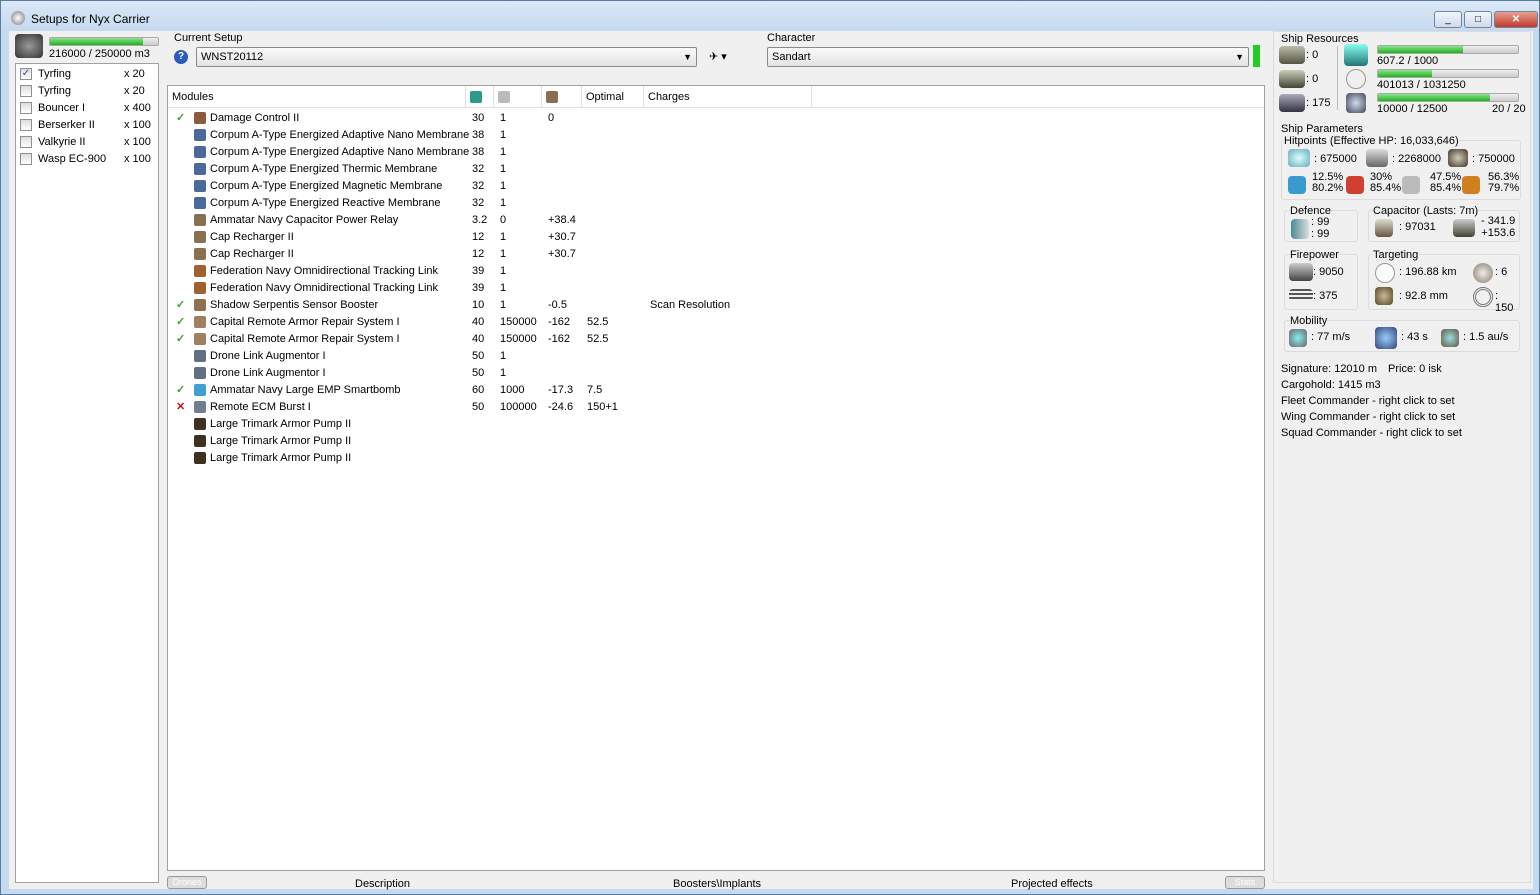 The height and width of the screenshot is (895, 1540). I want to click on explosive-resist-icon, so click(1471, 185).